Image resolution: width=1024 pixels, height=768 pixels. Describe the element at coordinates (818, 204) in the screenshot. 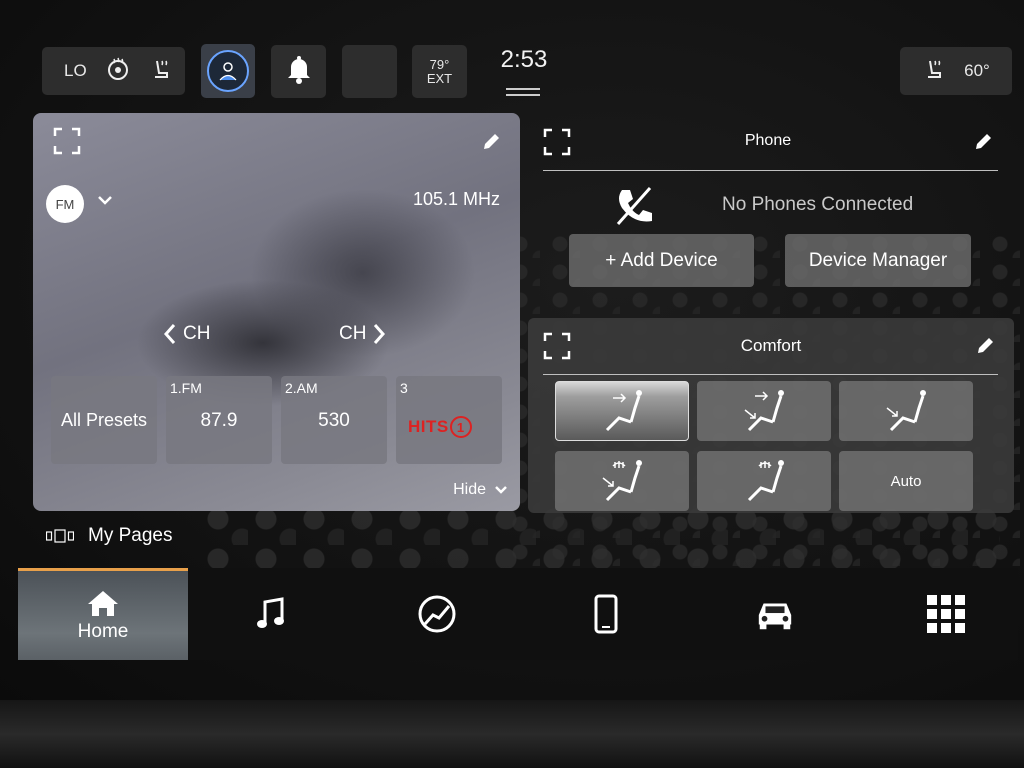

I see `phone-status: No Phones Connected` at that location.